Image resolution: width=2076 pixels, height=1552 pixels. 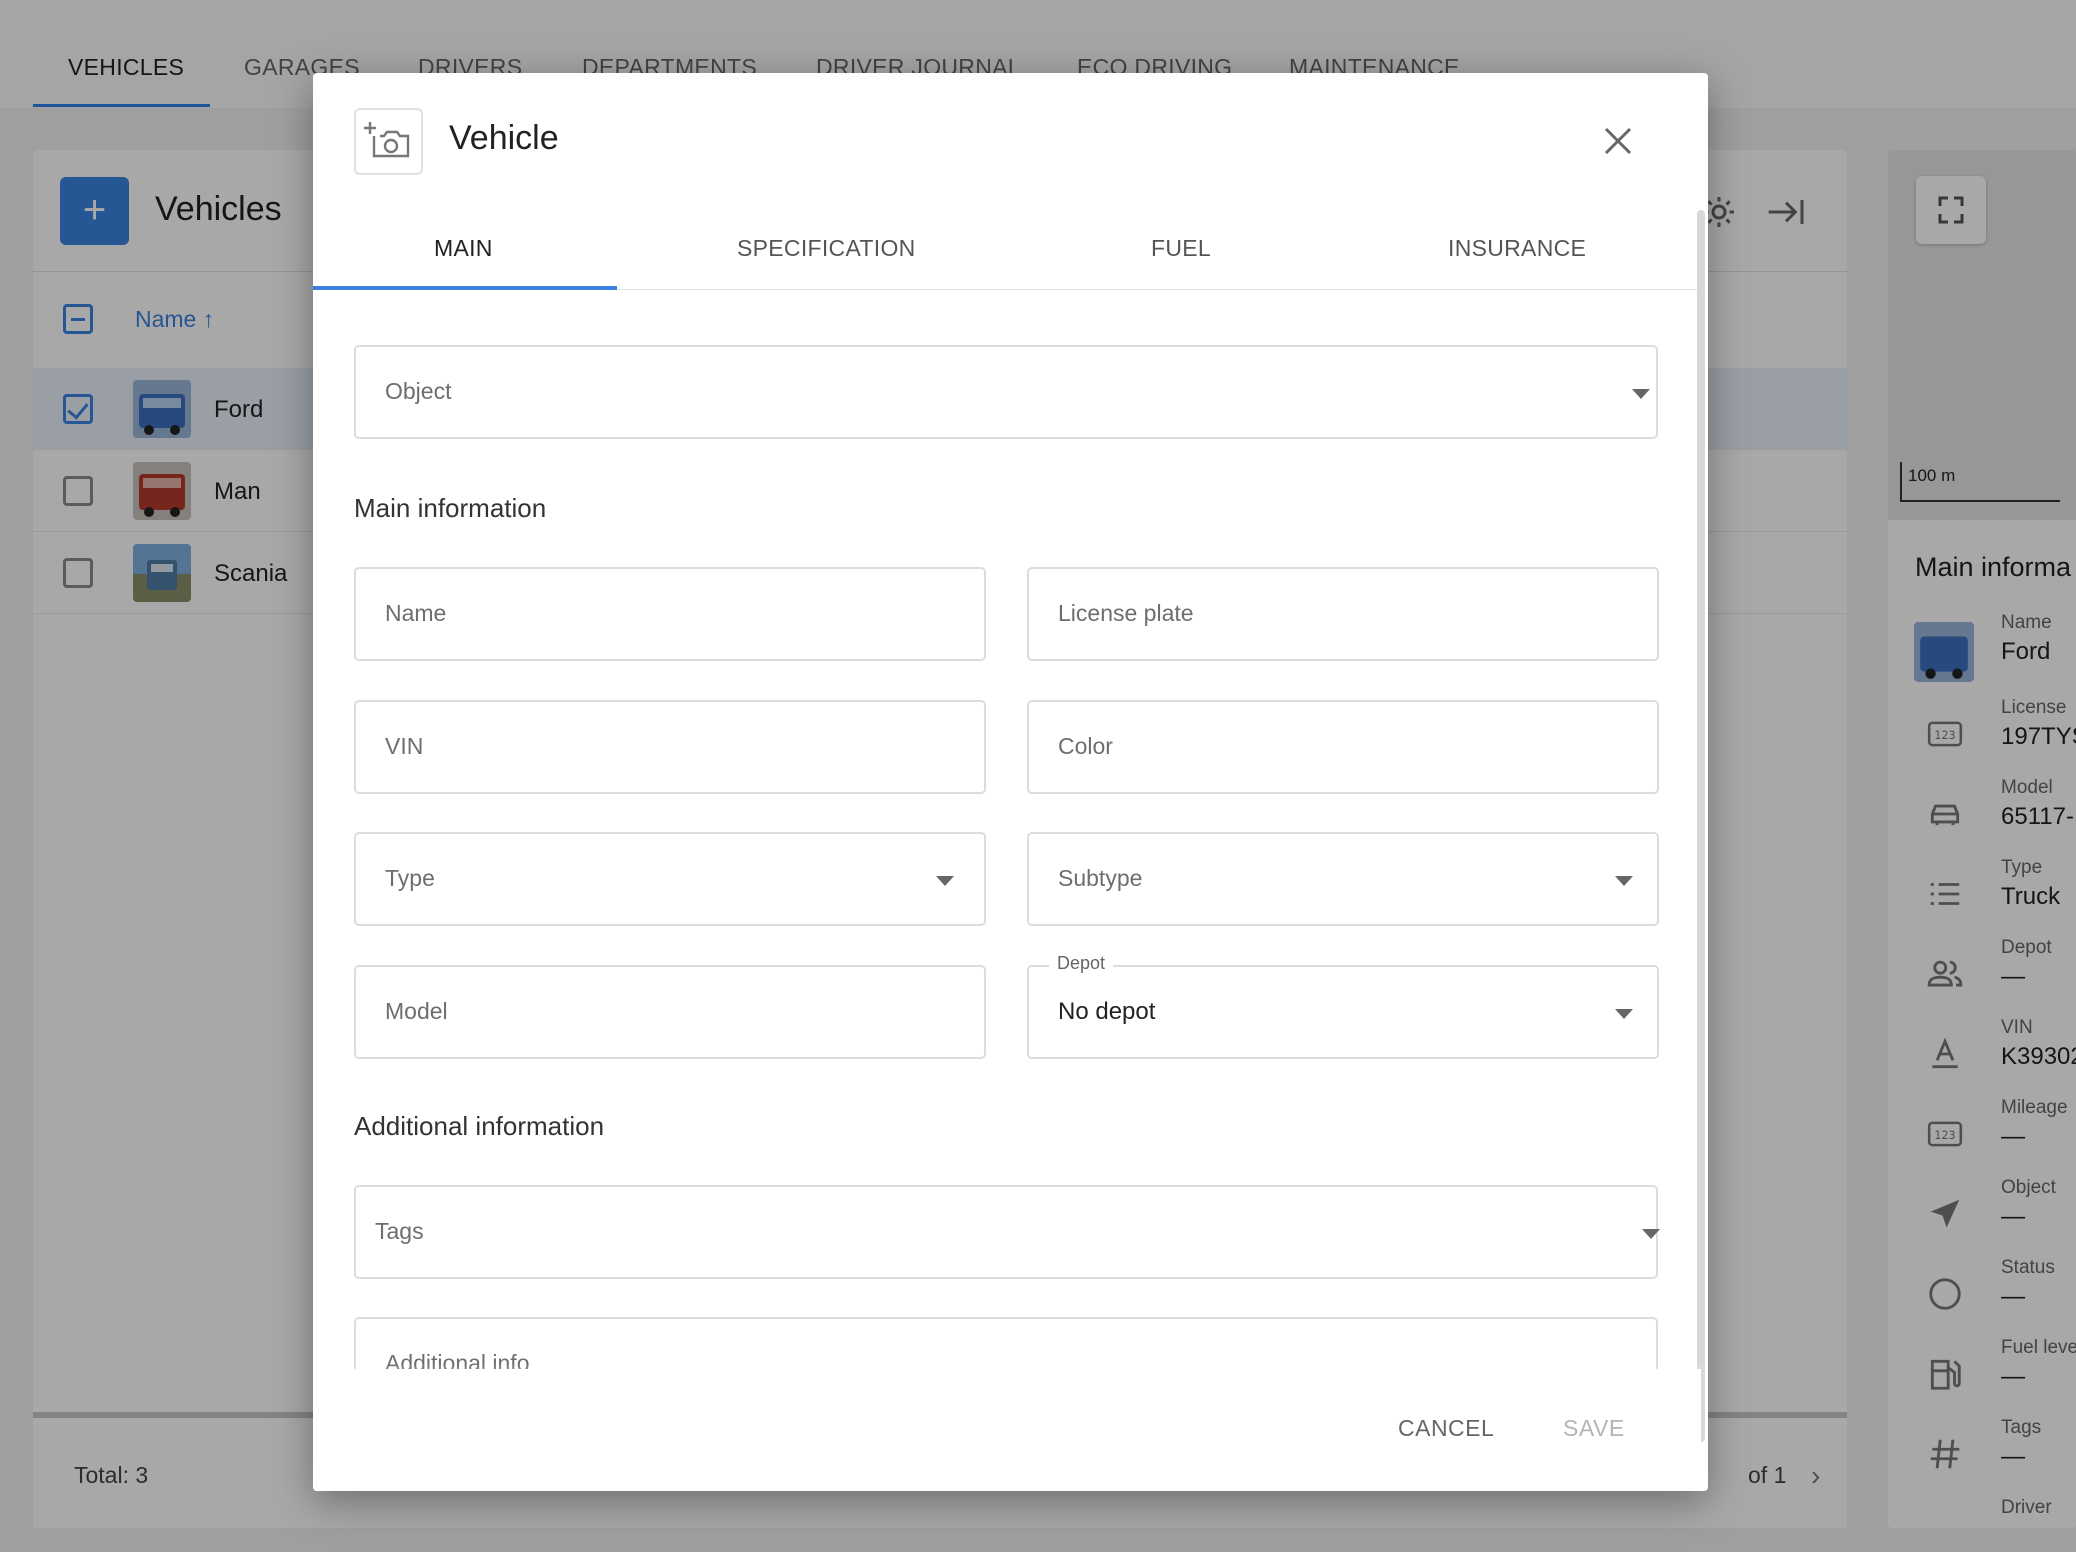 I want to click on active-tab-indicator, so click(x=465, y=288).